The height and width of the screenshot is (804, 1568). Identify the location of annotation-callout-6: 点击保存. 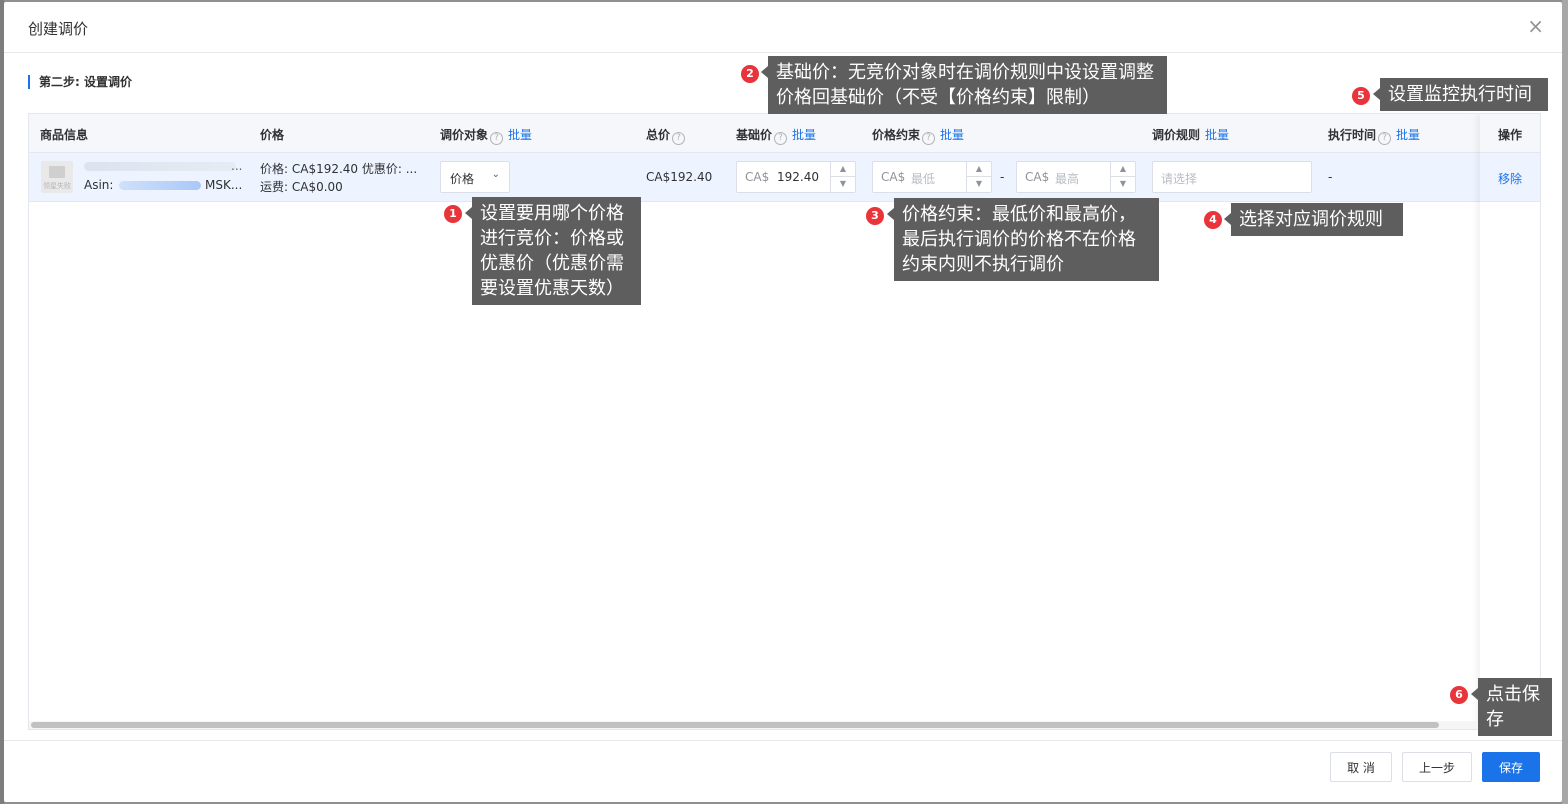
(1511, 707).